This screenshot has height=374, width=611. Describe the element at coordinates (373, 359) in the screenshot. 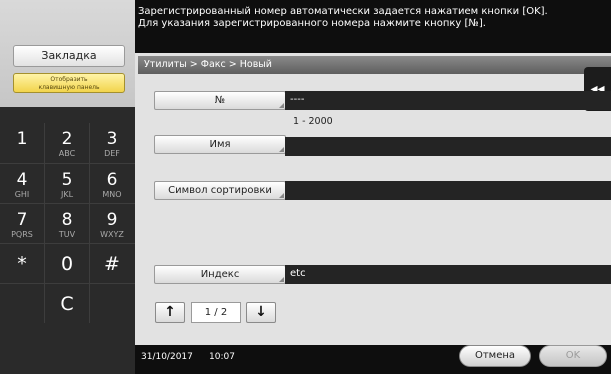

I see `footer: 31/10/2017 10:07 Отмена OK` at that location.